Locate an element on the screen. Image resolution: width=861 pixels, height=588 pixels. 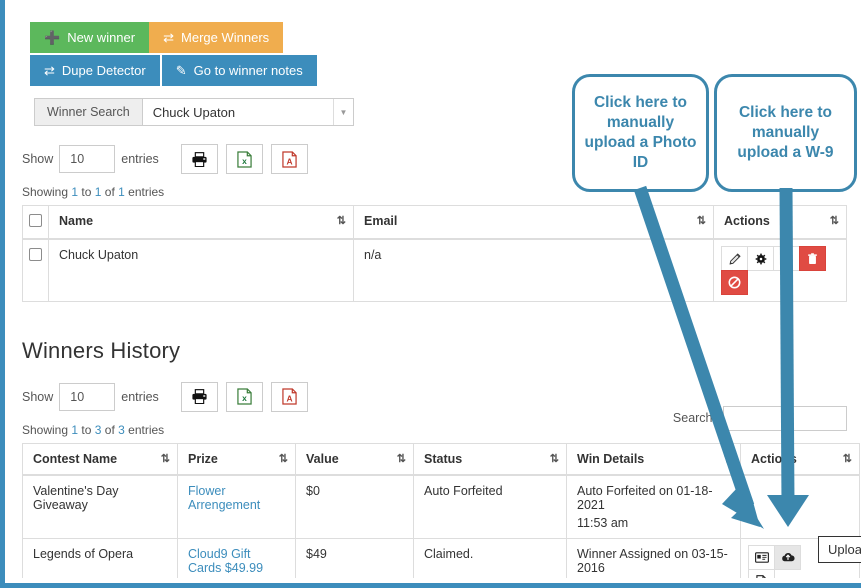
info-total: 1 is located at coordinates (121, 192).